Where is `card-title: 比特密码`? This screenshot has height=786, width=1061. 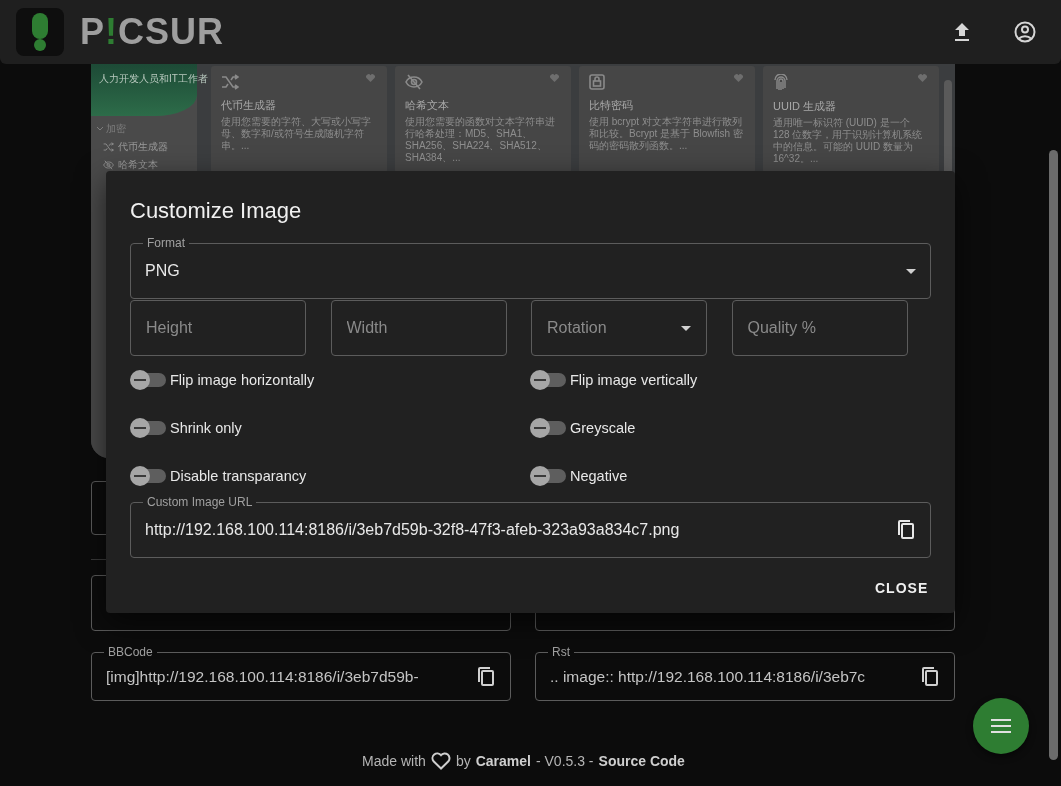 card-title: 比特密码 is located at coordinates (611, 105).